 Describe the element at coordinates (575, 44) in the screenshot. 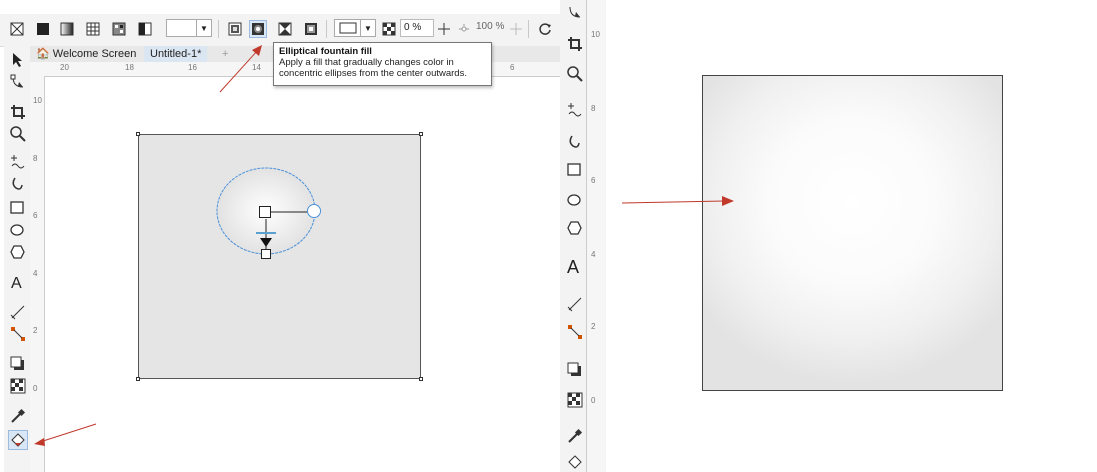

I see `crop-tool-icon` at that location.